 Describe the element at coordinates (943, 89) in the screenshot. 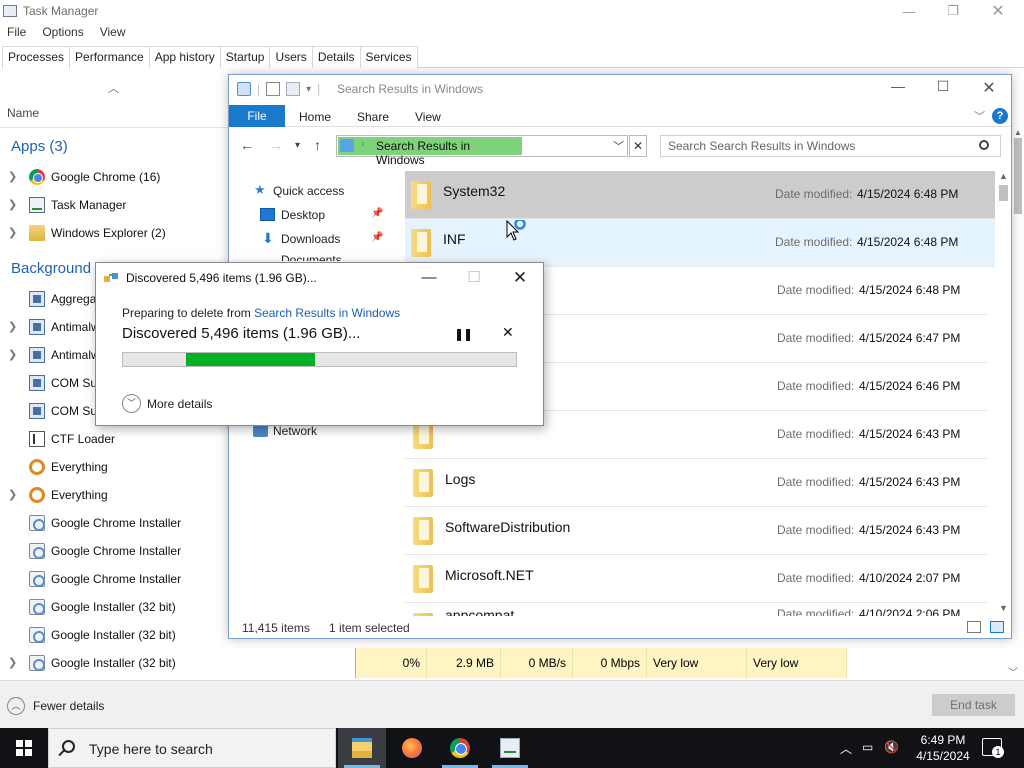

I see `maximize-button: ☐` at that location.